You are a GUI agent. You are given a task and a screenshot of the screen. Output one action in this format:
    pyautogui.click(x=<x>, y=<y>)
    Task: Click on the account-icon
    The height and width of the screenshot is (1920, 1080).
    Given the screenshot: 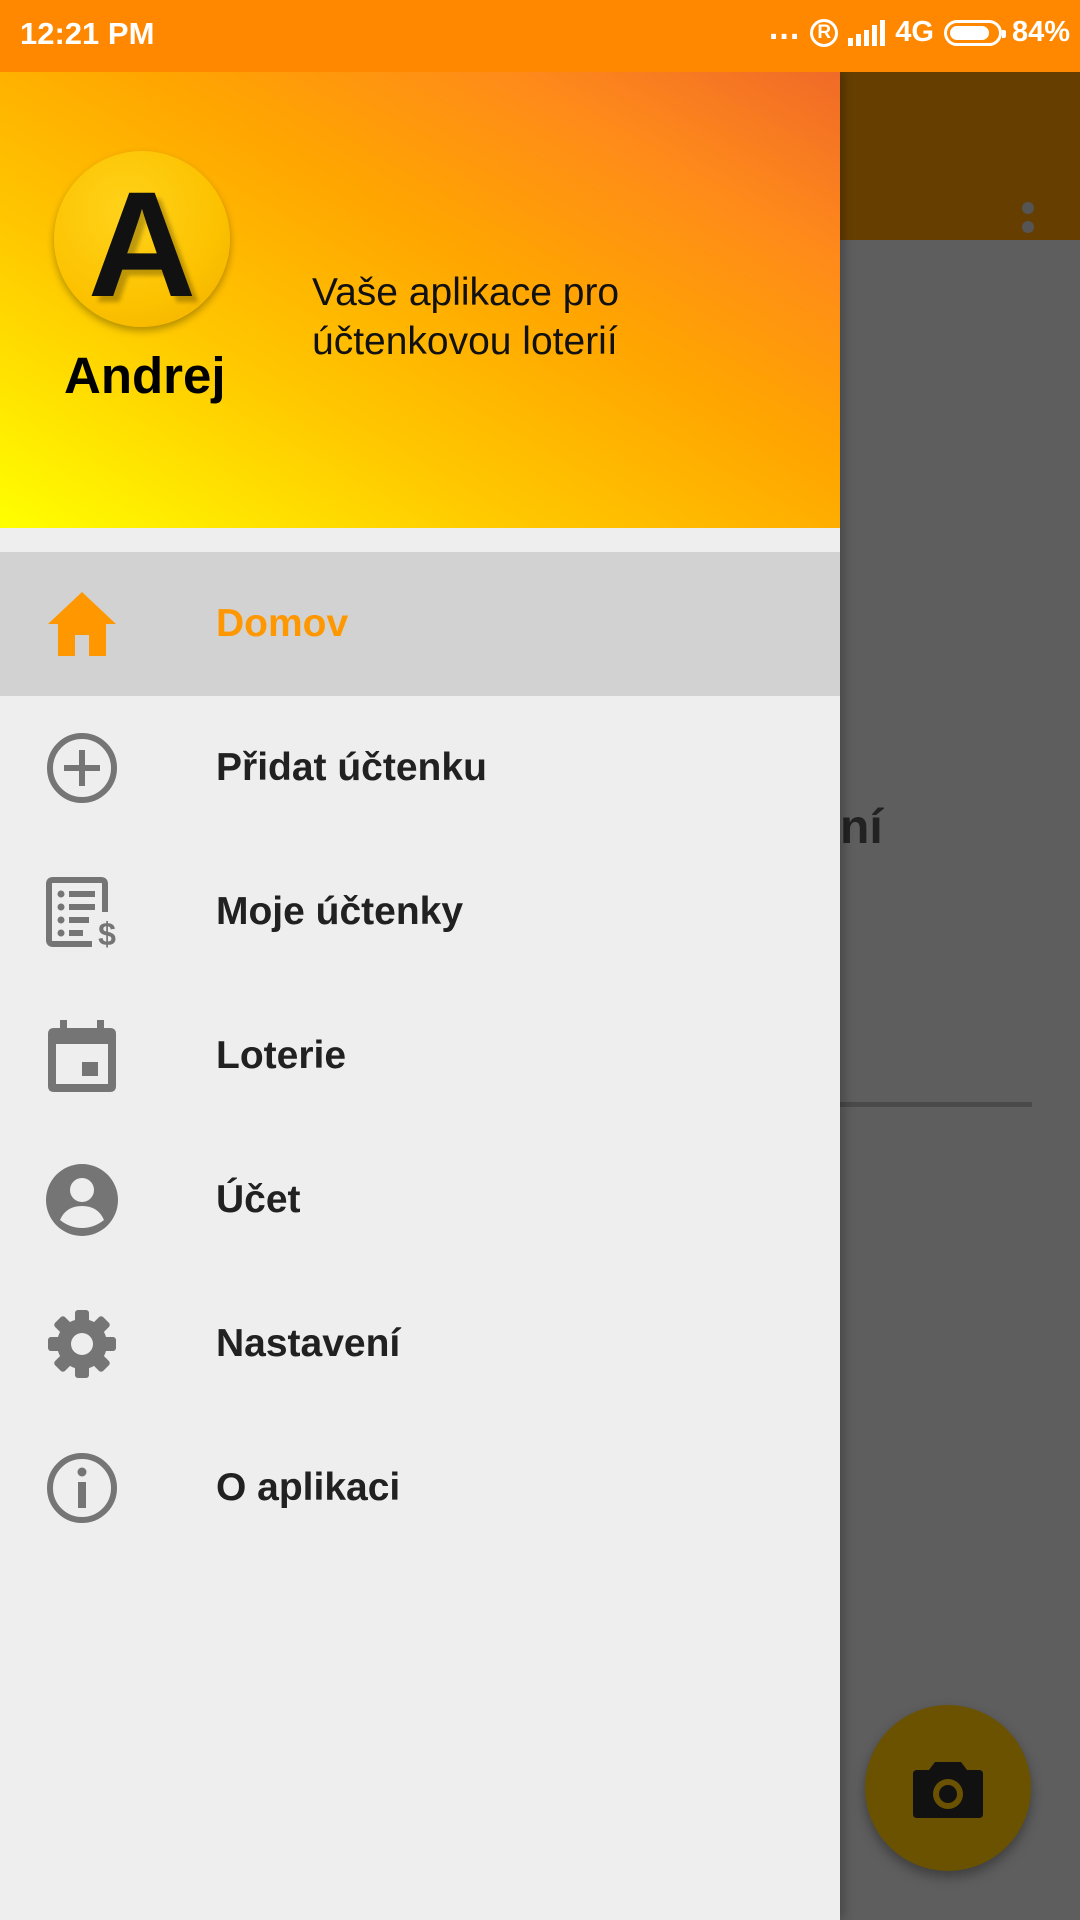 What is the action you would take?
    pyautogui.click(x=82, y=1200)
    